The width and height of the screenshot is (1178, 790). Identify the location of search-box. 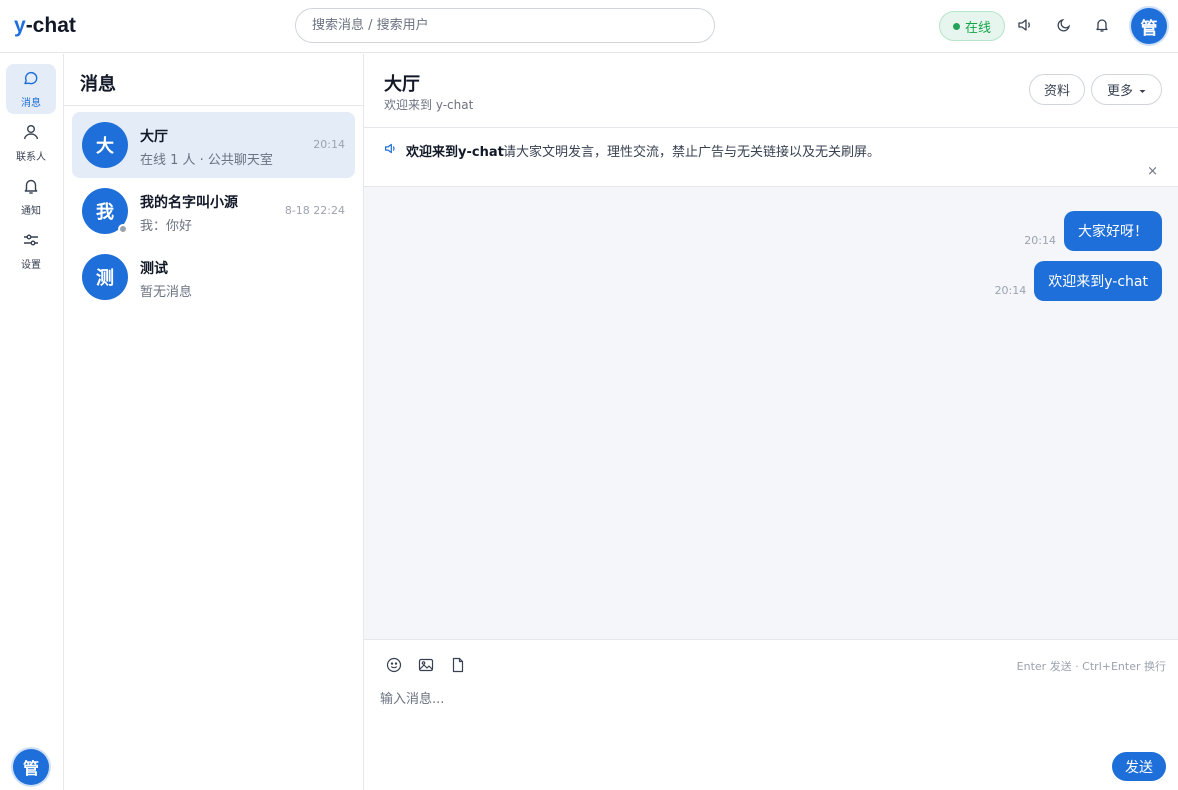
(505, 25).